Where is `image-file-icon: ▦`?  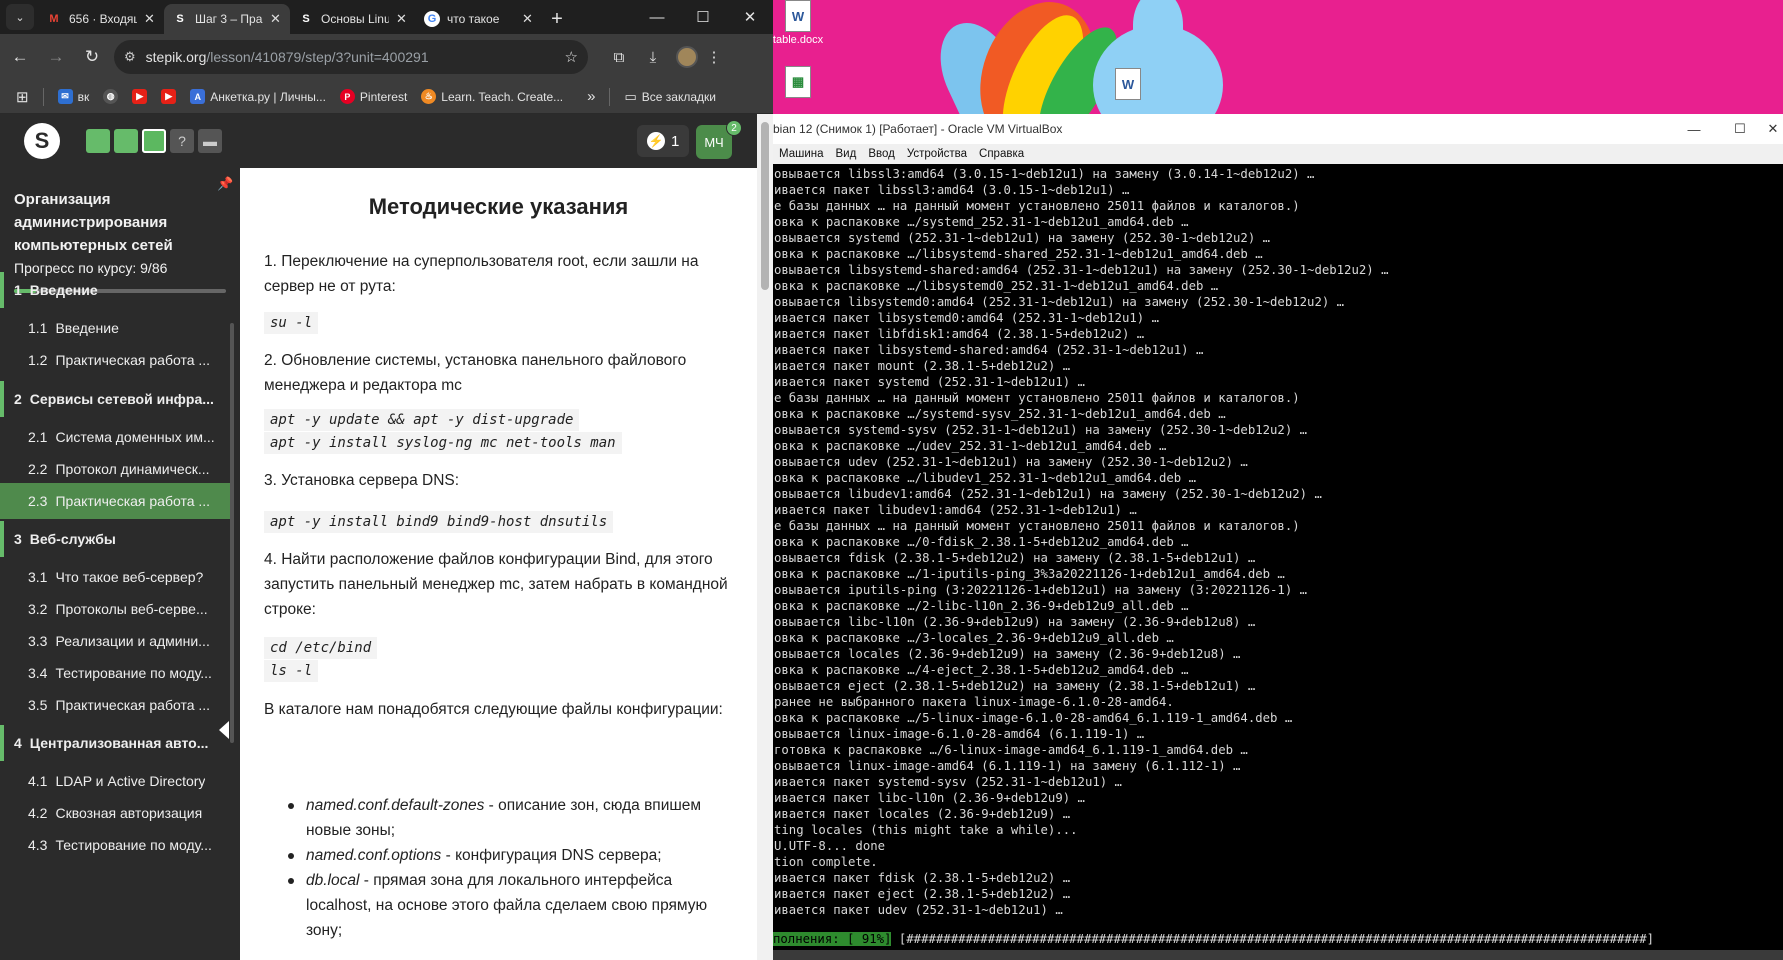 image-file-icon: ▦ is located at coordinates (798, 82).